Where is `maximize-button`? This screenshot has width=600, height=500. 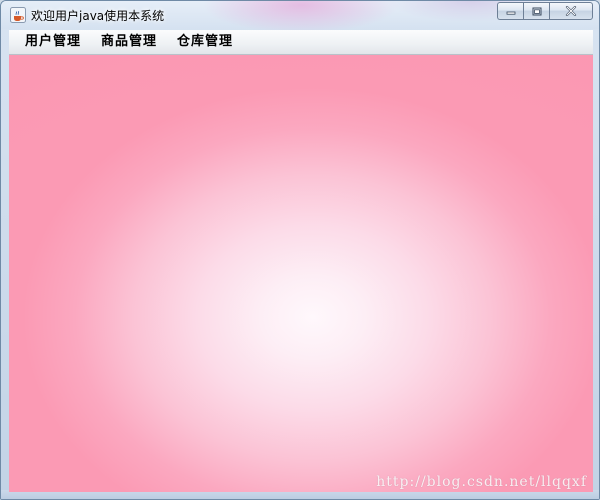 maximize-button is located at coordinates (536, 11).